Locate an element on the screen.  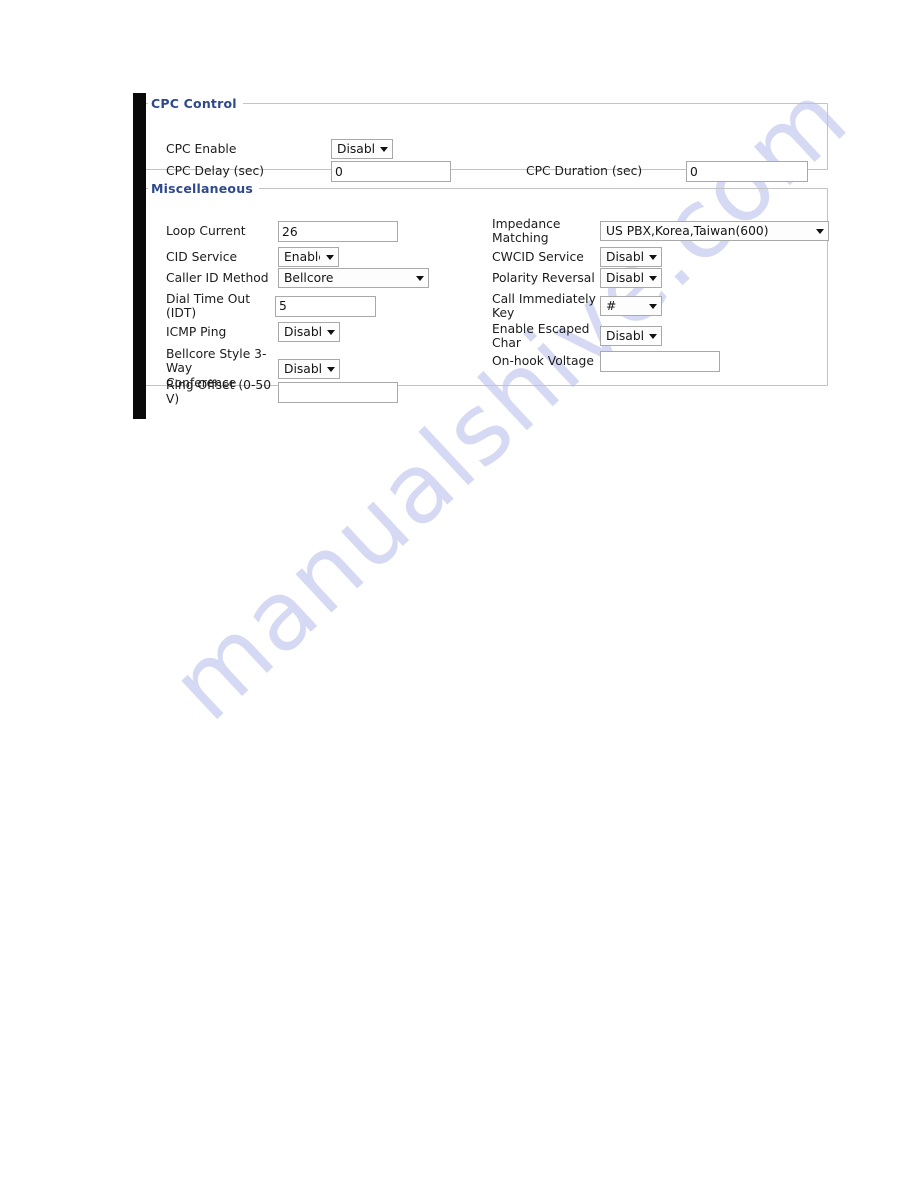
cwcid-service-label: CWCID Service is located at coordinates (538, 256).